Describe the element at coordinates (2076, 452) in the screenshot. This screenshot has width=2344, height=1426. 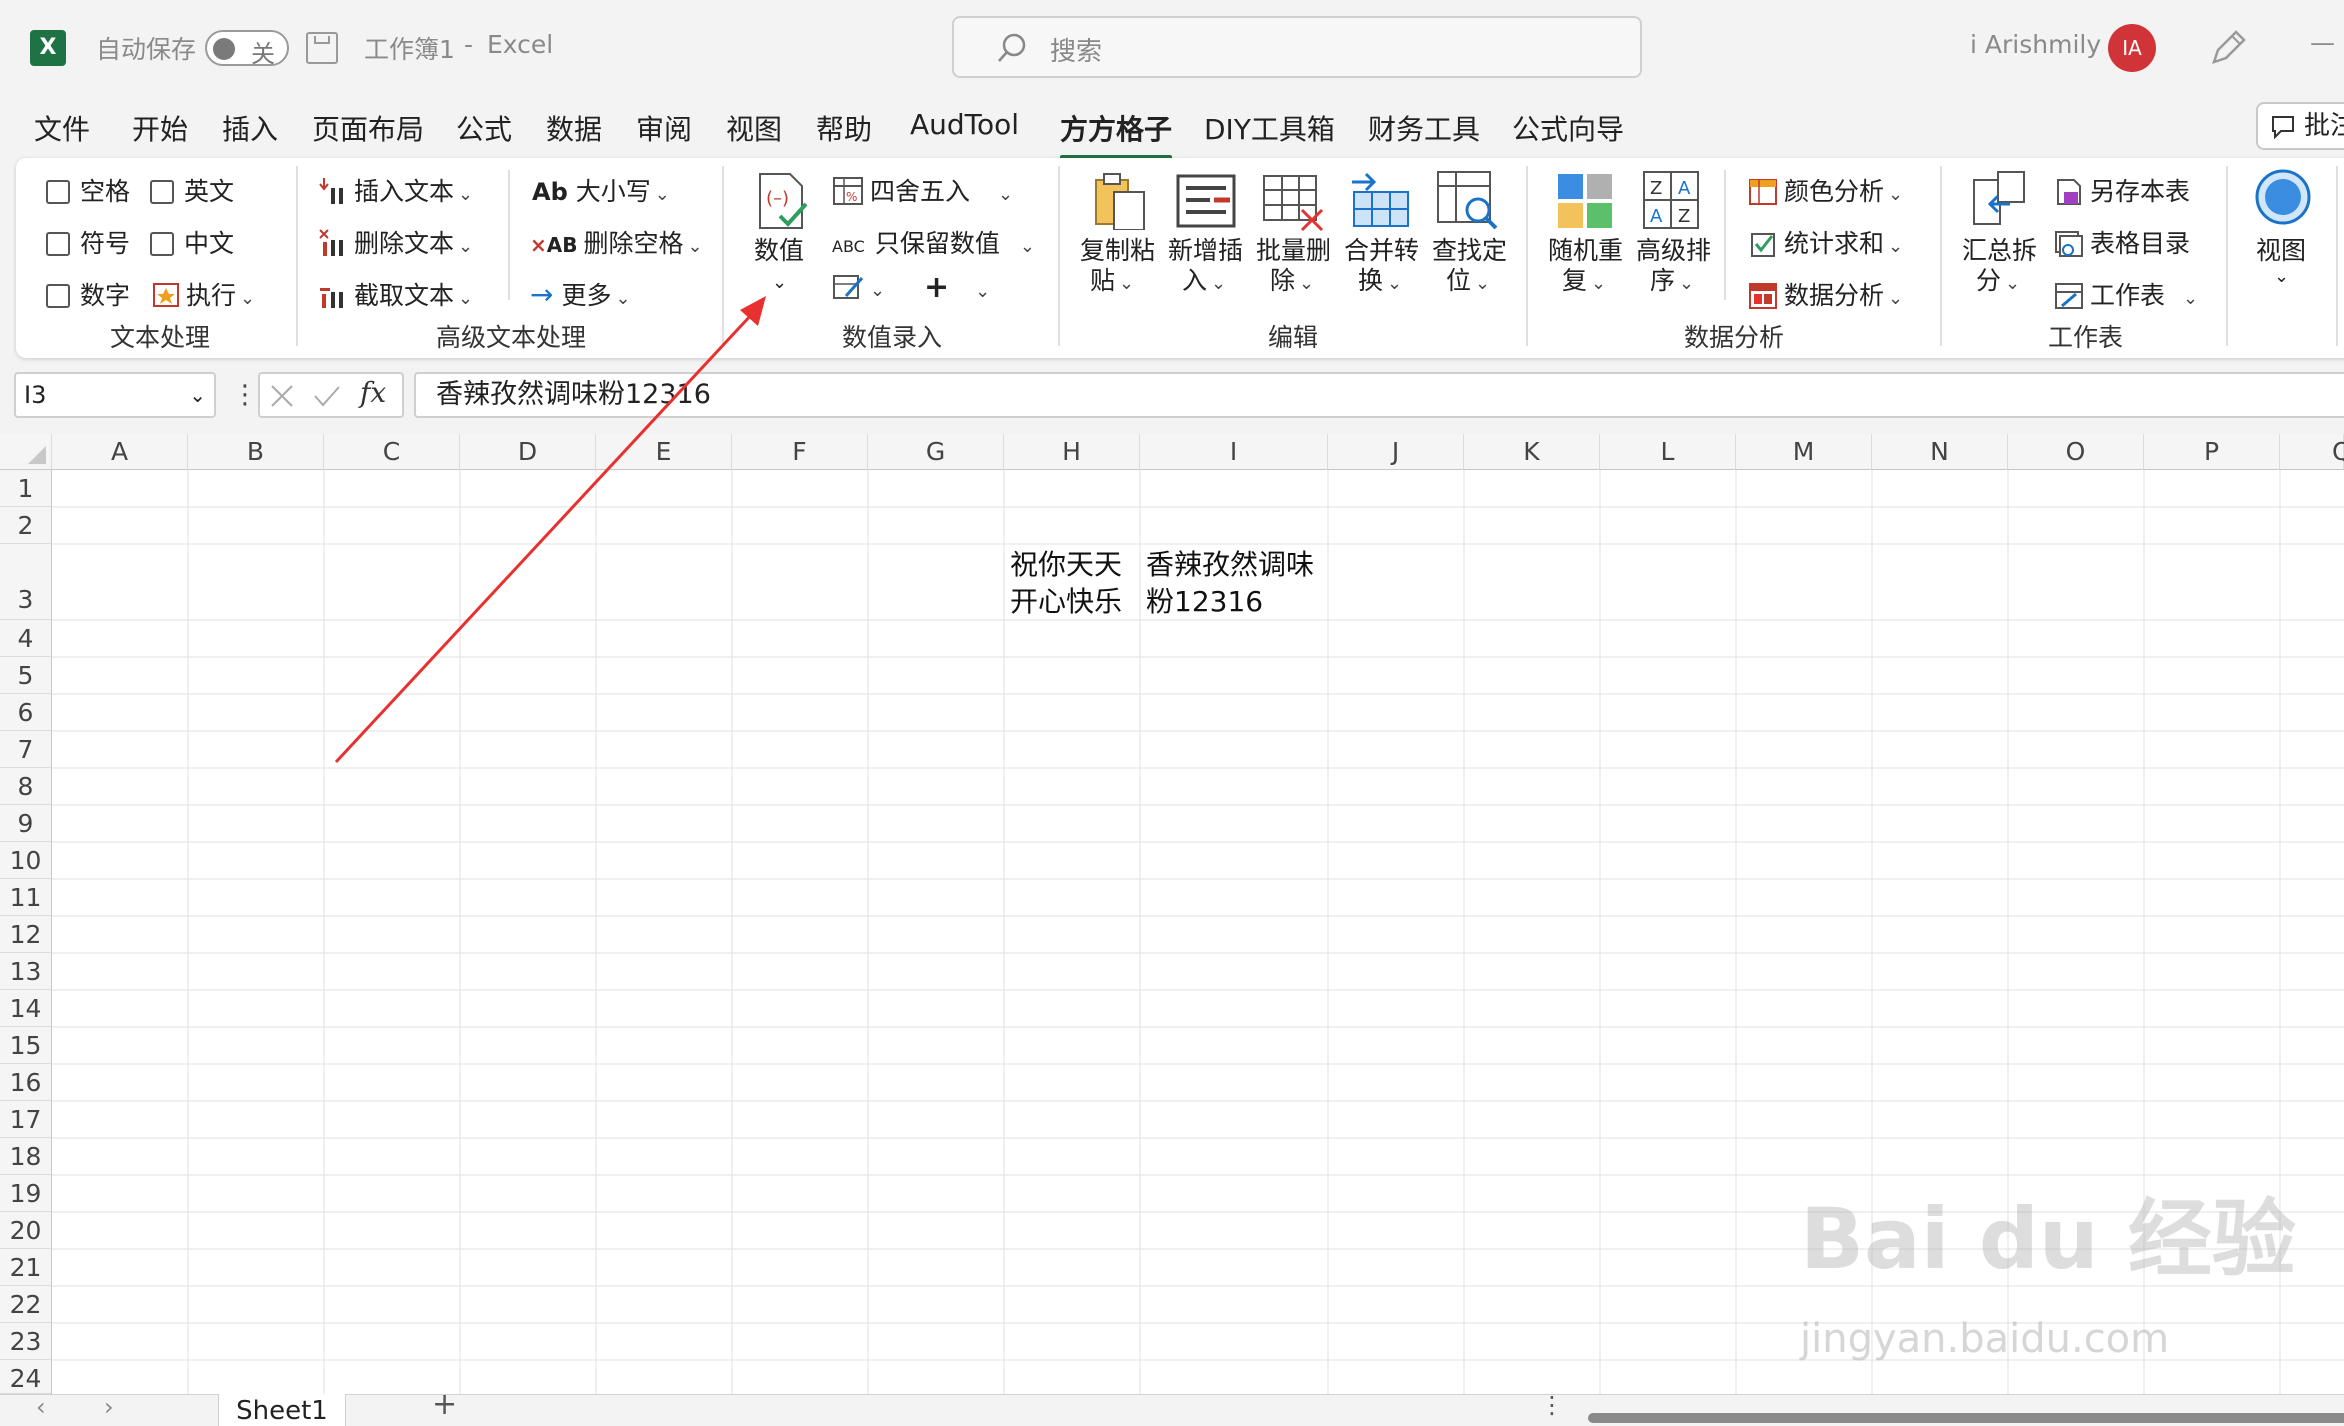
I see `column-header: O` at that location.